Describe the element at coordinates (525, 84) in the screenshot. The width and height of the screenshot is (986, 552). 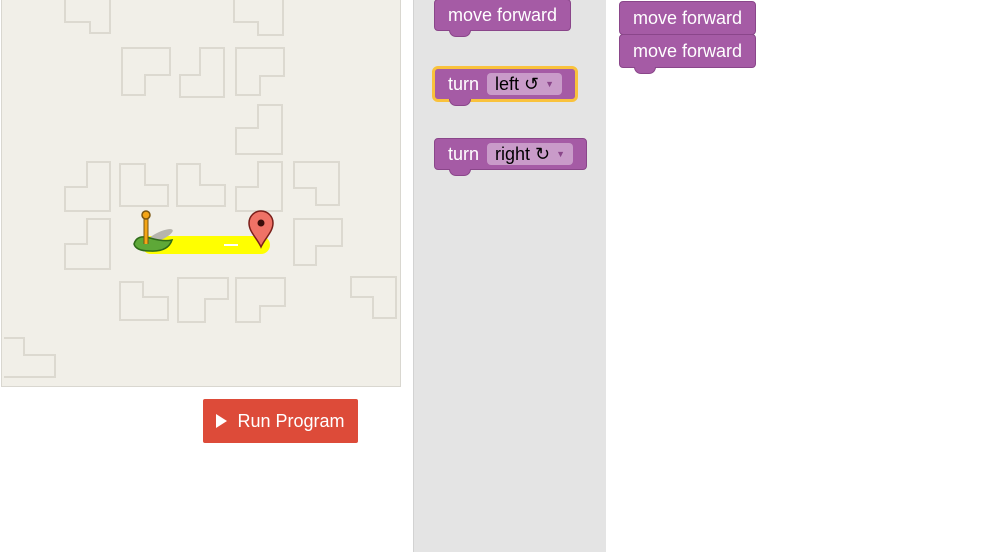
I see `direction-dropdown-left: left ↺ ▼` at that location.